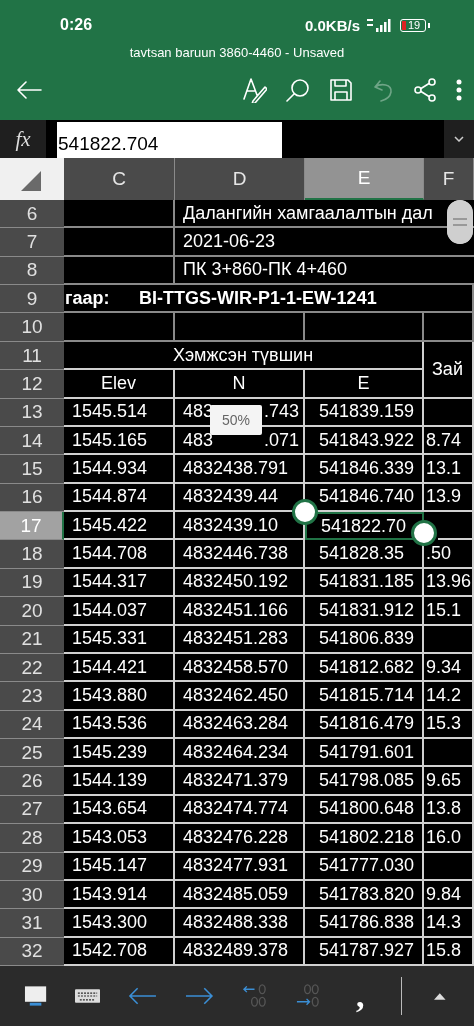 This screenshot has height=1026, width=474. What do you see at coordinates (110, 724) in the screenshot?
I see `table-cell: 1543.536` at bounding box center [110, 724].